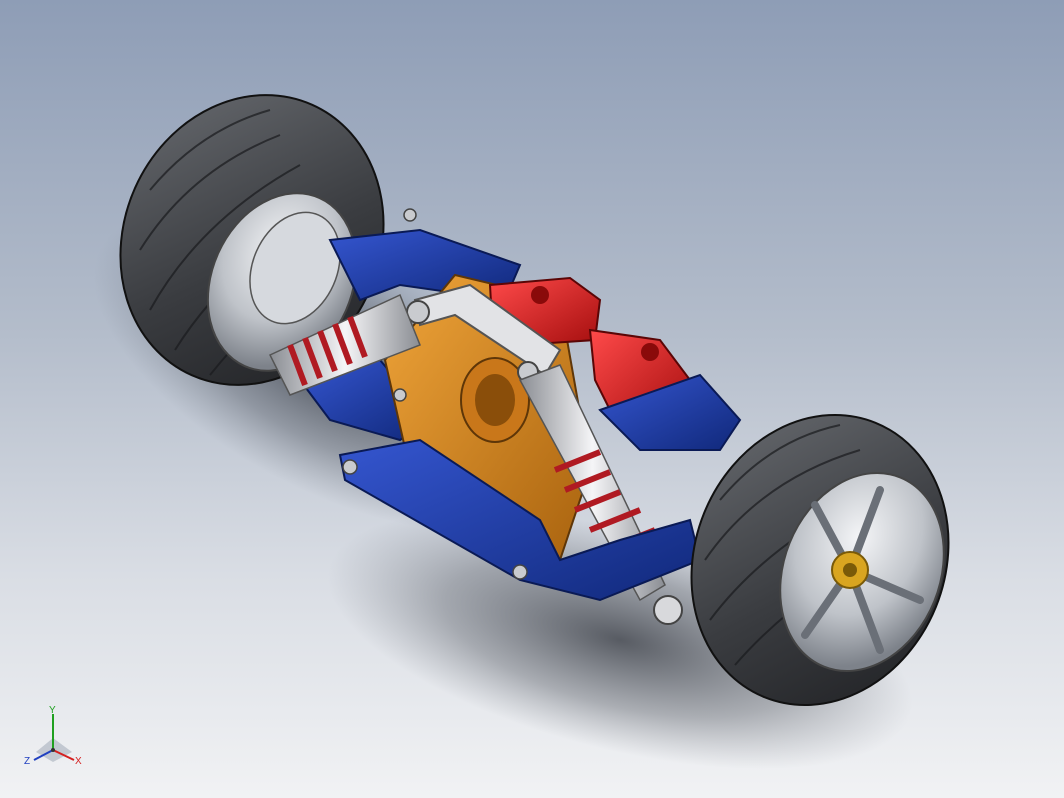  What do you see at coordinates (78, 761) in the screenshot?
I see `x-axis-label: X` at bounding box center [78, 761].